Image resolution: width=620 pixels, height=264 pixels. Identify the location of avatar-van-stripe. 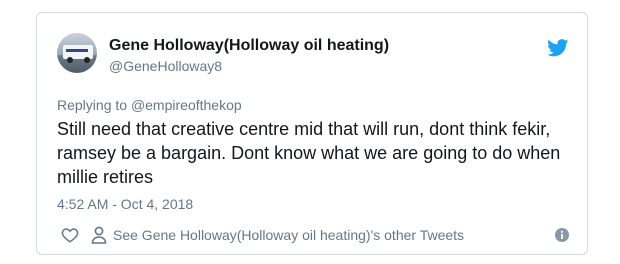
(77, 50).